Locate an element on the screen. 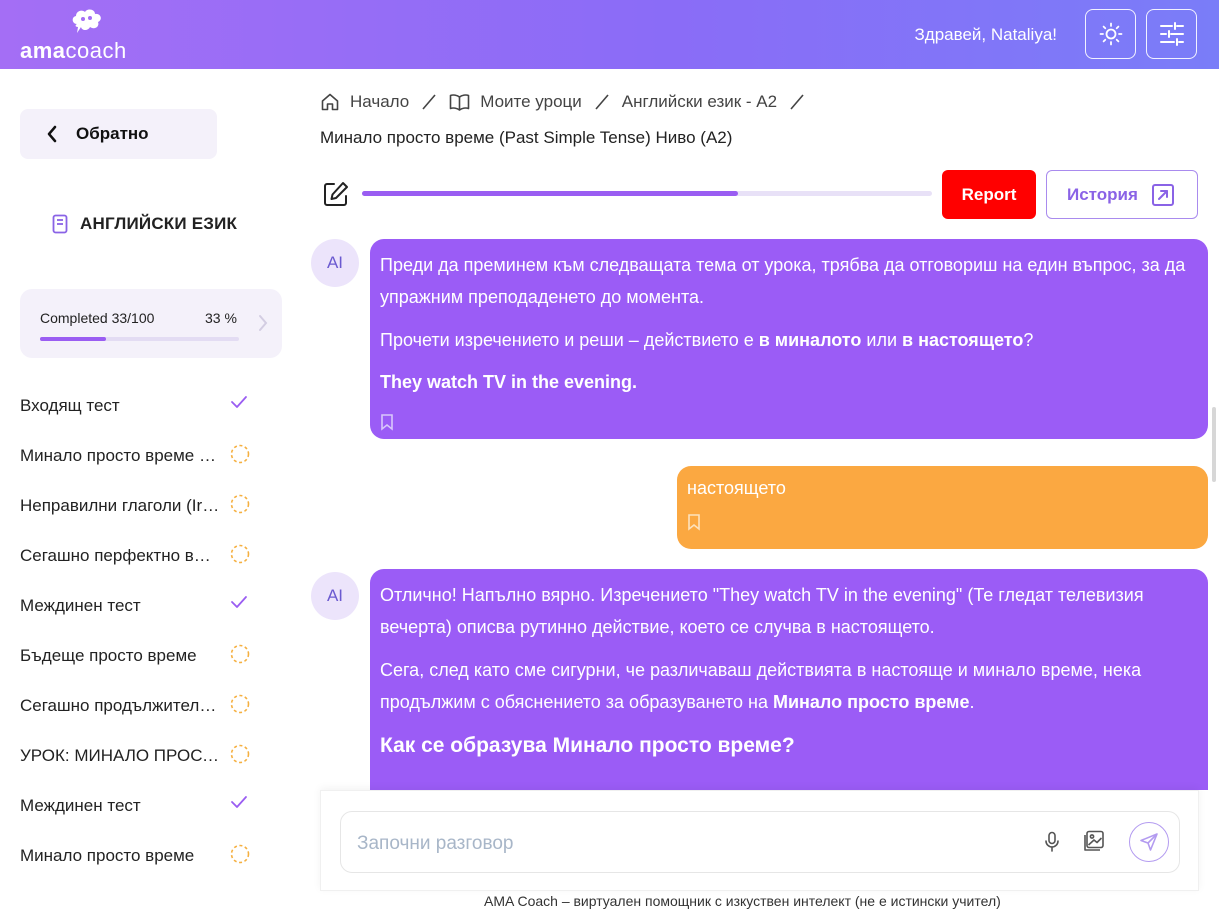  sidebar-lesson-title: УРОК: МИНАЛО ПРОСТО ВРЕМЕ is located at coordinates (120, 755).